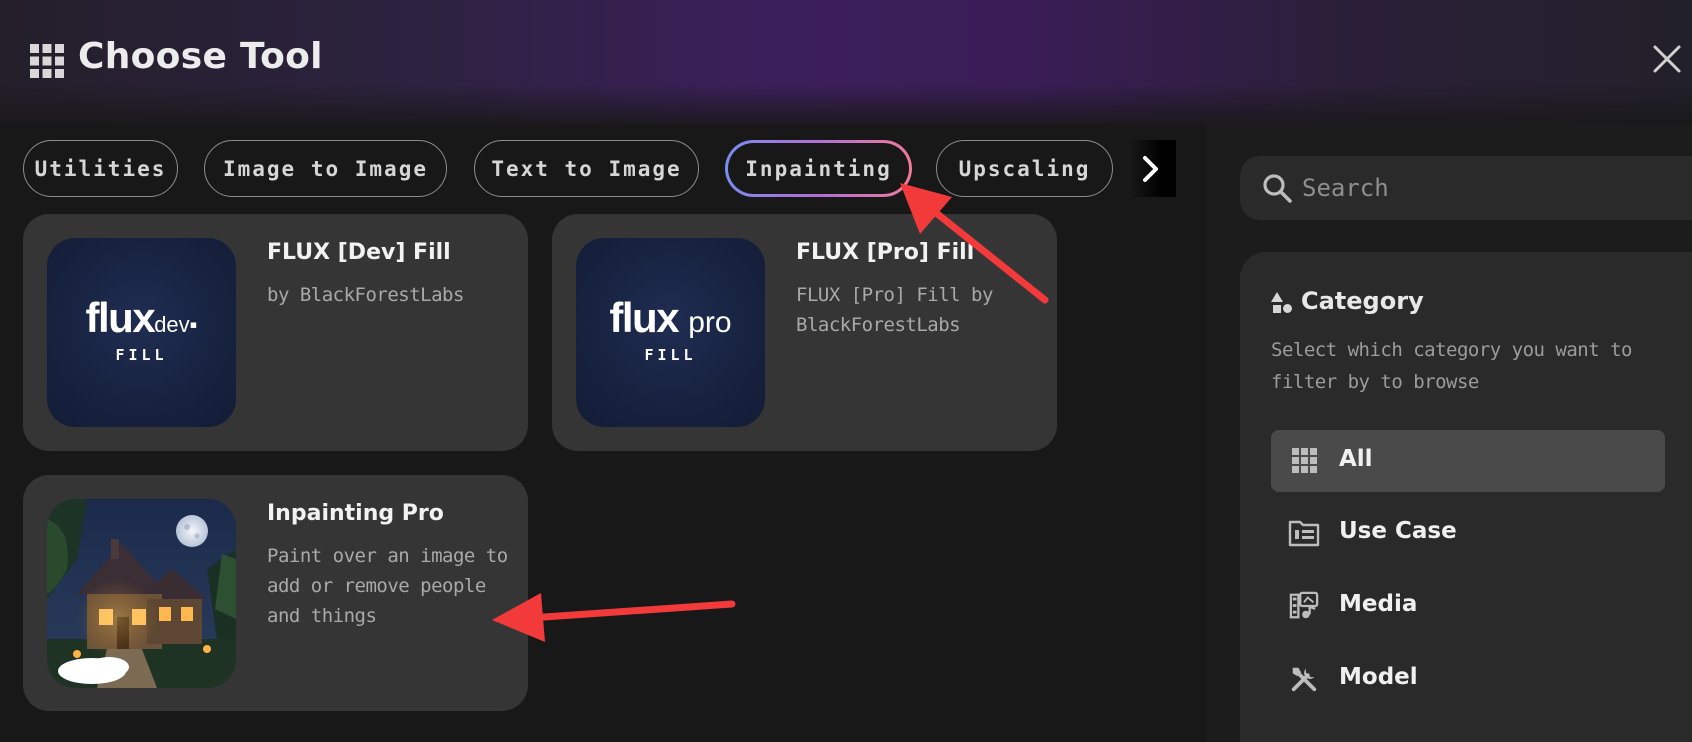  What do you see at coordinates (1362, 301) in the screenshot?
I see `category-title: Category` at bounding box center [1362, 301].